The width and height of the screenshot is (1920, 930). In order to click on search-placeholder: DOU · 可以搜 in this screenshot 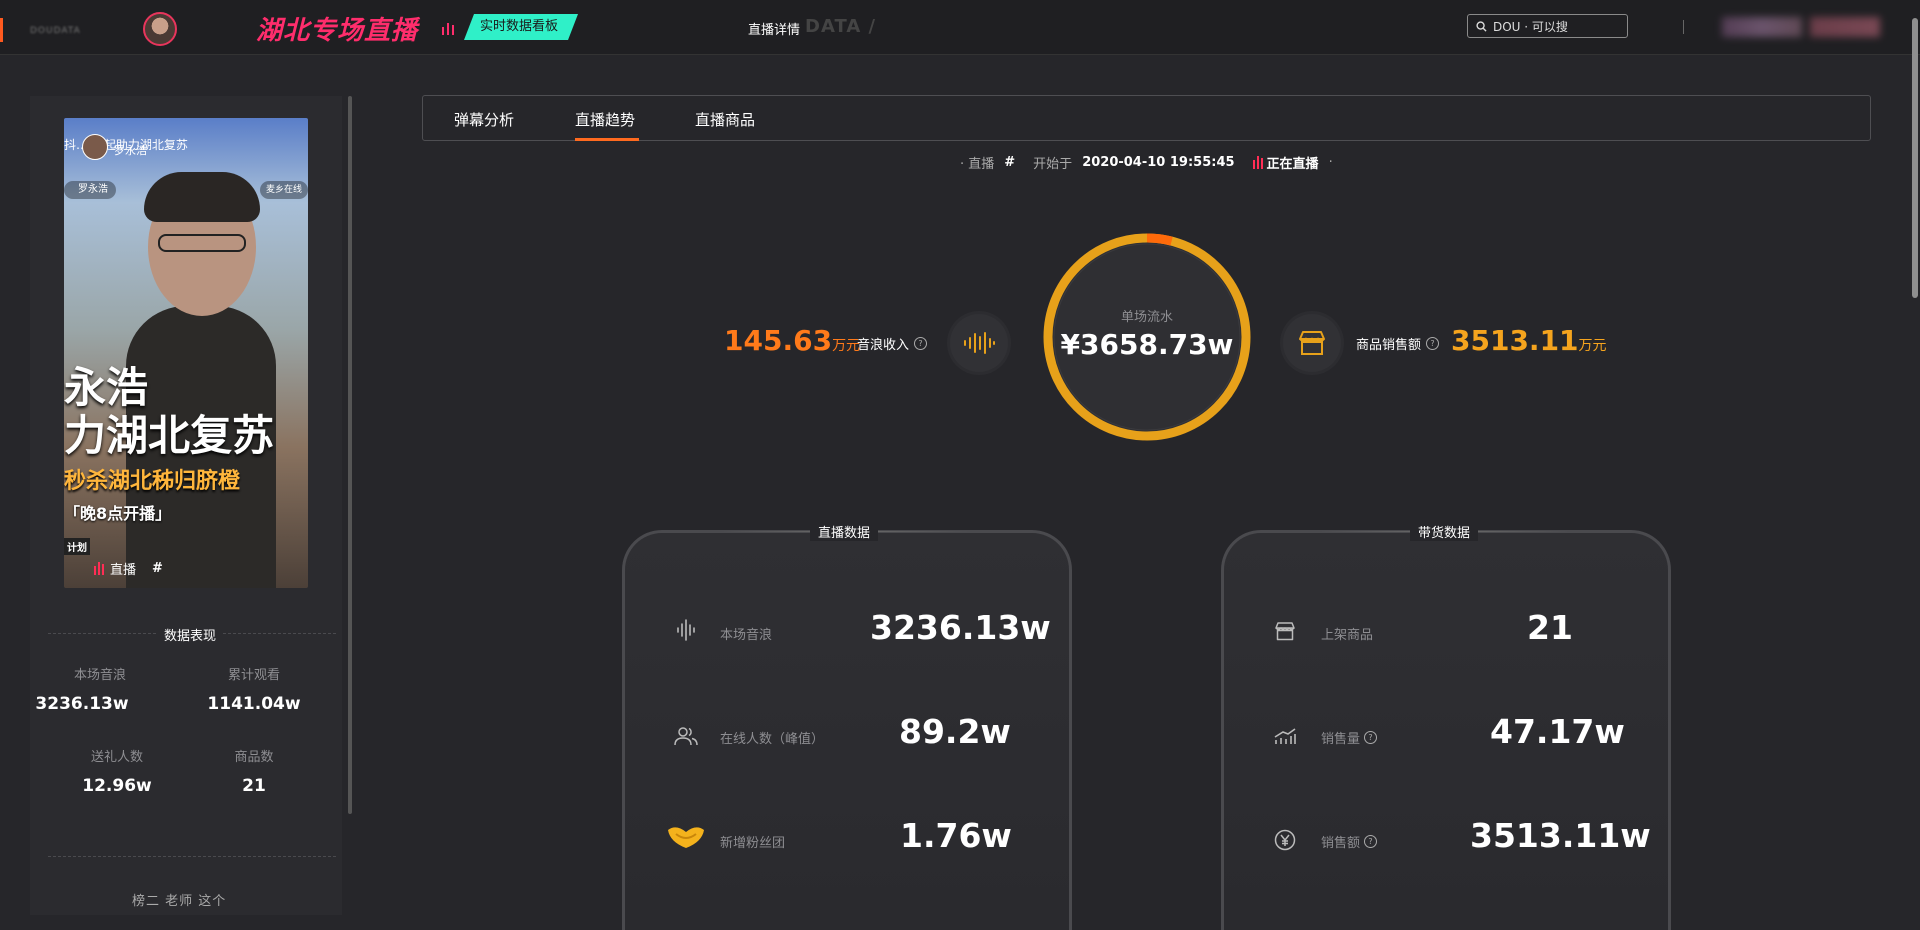, I will do `click(1530, 26)`.